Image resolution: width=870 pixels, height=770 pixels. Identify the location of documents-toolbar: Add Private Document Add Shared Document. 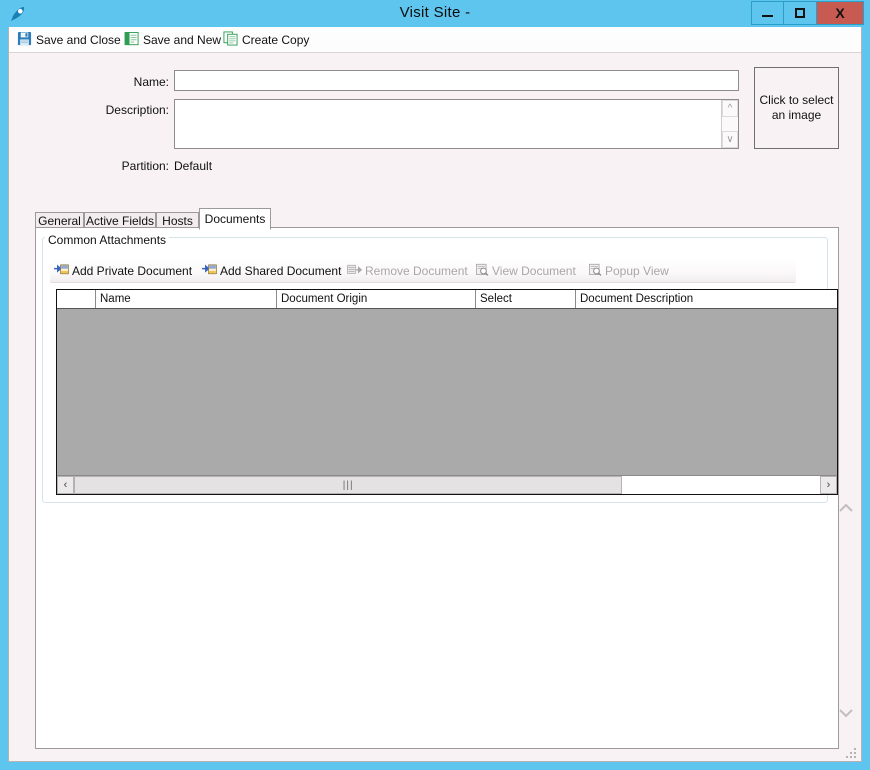
(423, 271).